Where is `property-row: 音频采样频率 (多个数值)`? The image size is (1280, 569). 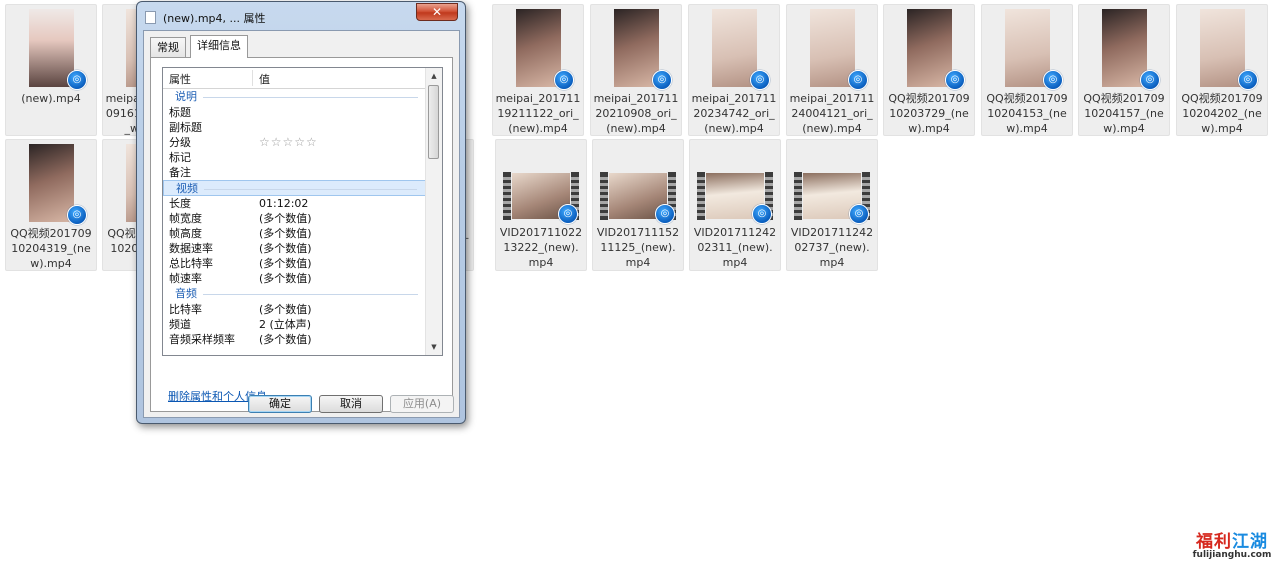
property-row: 音频采样频率 (多个数值) is located at coordinates (294, 339).